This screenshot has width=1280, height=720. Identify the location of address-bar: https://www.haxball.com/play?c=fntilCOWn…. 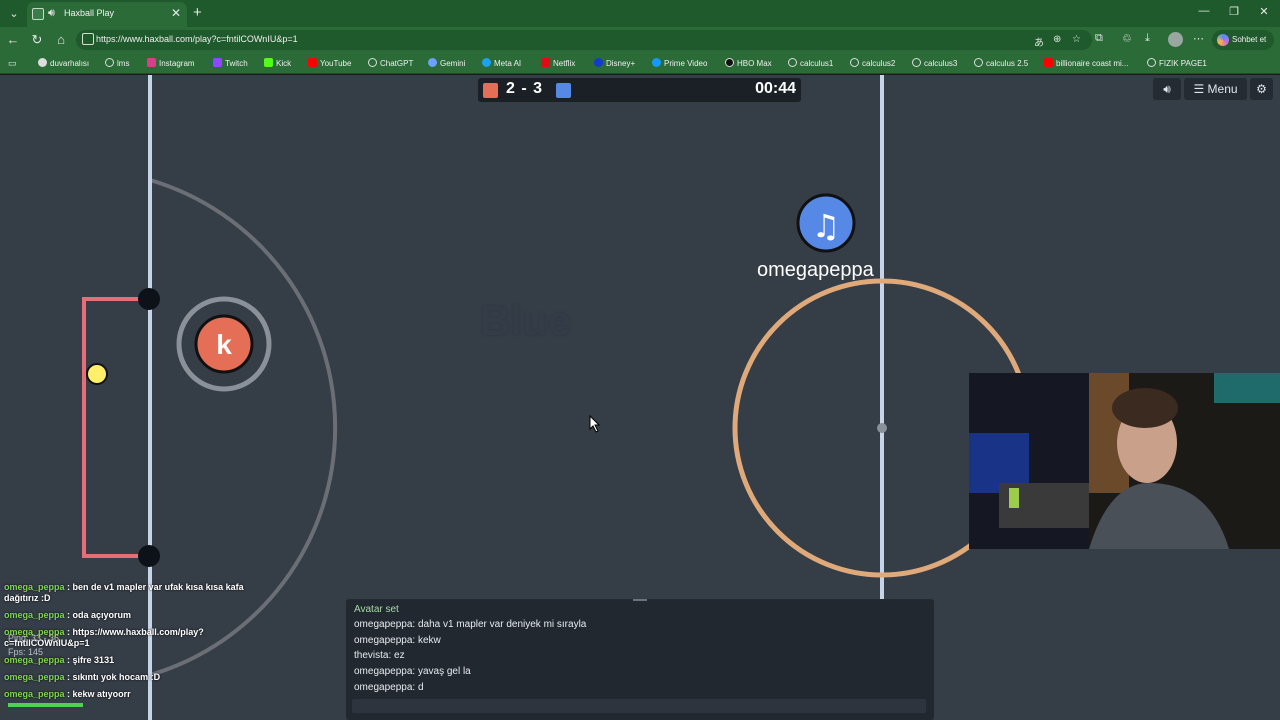
(584, 40).